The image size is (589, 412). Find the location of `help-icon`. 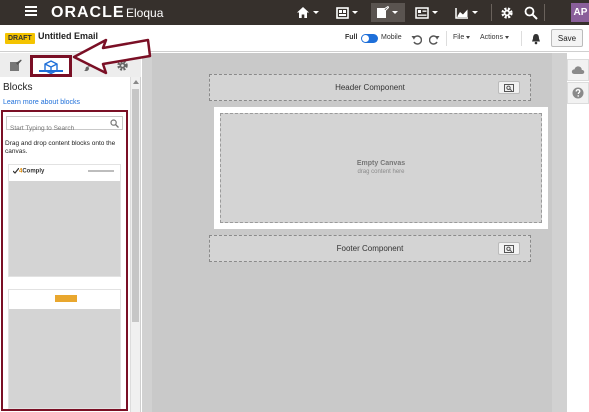

help-icon is located at coordinates (578, 93).